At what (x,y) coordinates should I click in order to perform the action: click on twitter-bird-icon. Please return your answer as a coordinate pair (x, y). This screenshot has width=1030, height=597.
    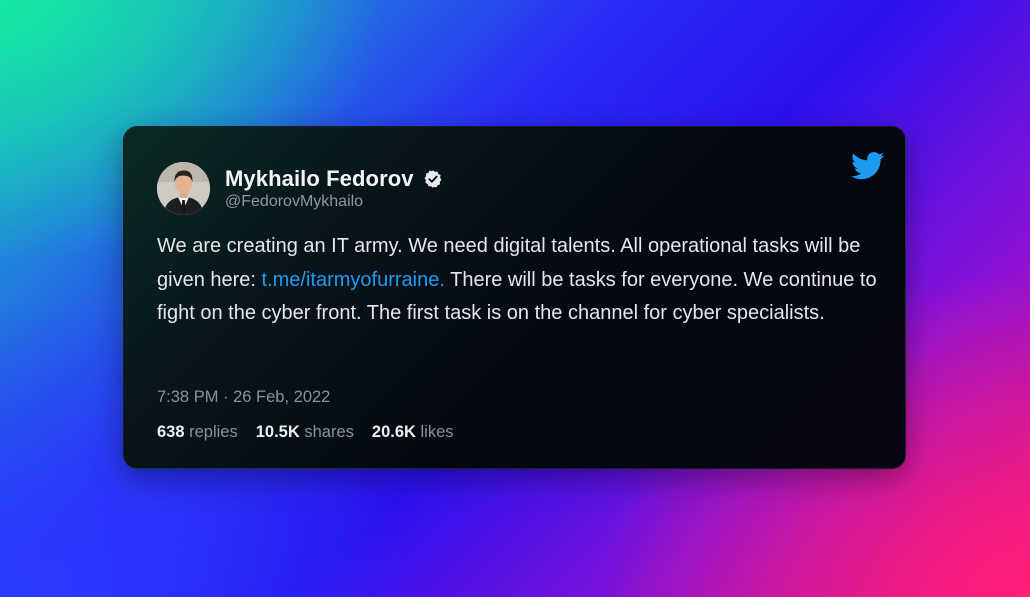
    Looking at the image, I should click on (868, 166).